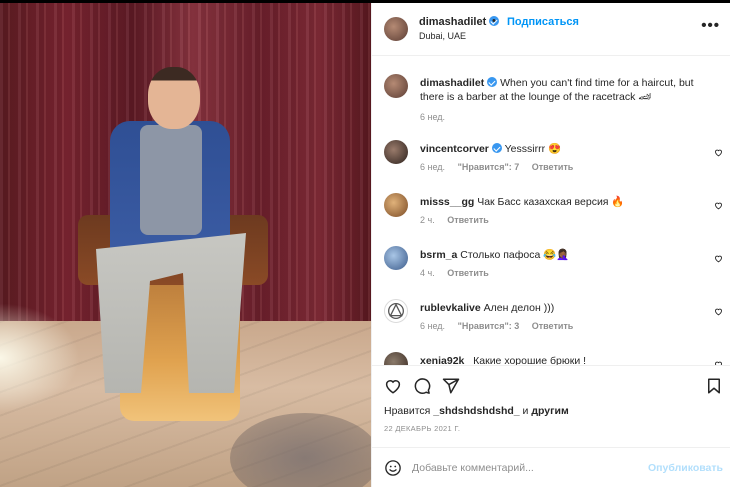 The height and width of the screenshot is (487, 730). Describe the element at coordinates (685, 468) in the screenshot. I see `publish-button: Опубликовать` at that location.